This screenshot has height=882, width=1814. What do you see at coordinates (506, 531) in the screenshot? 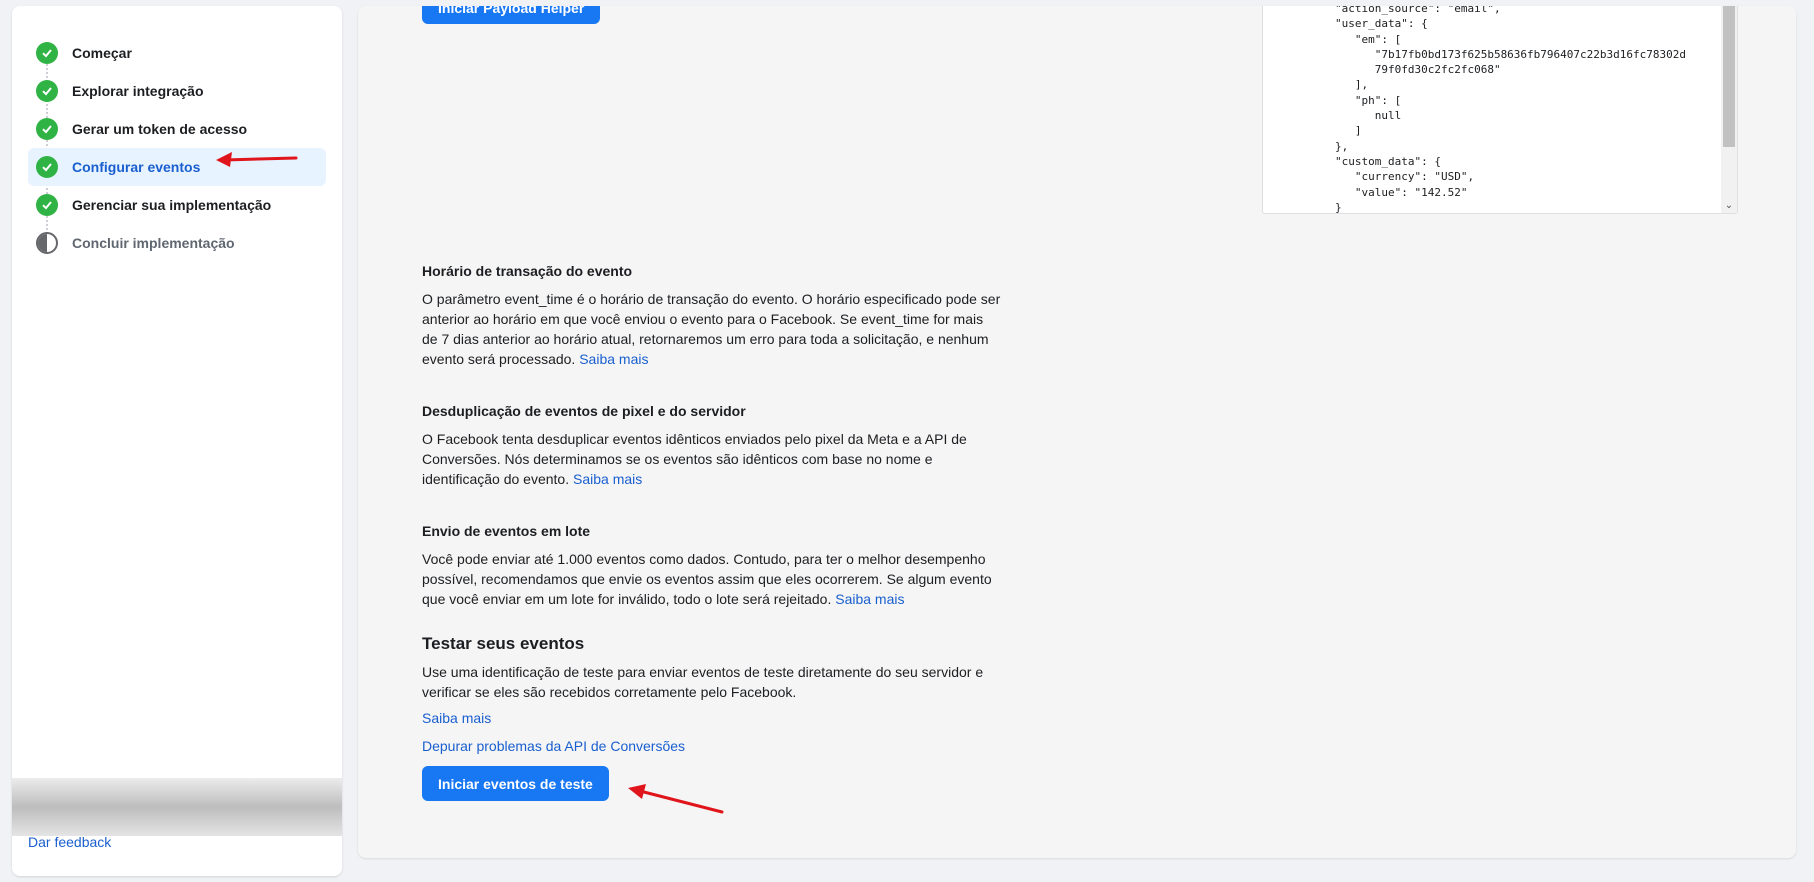
I see `section-title-batch: Envio de eventos em lote` at bounding box center [506, 531].